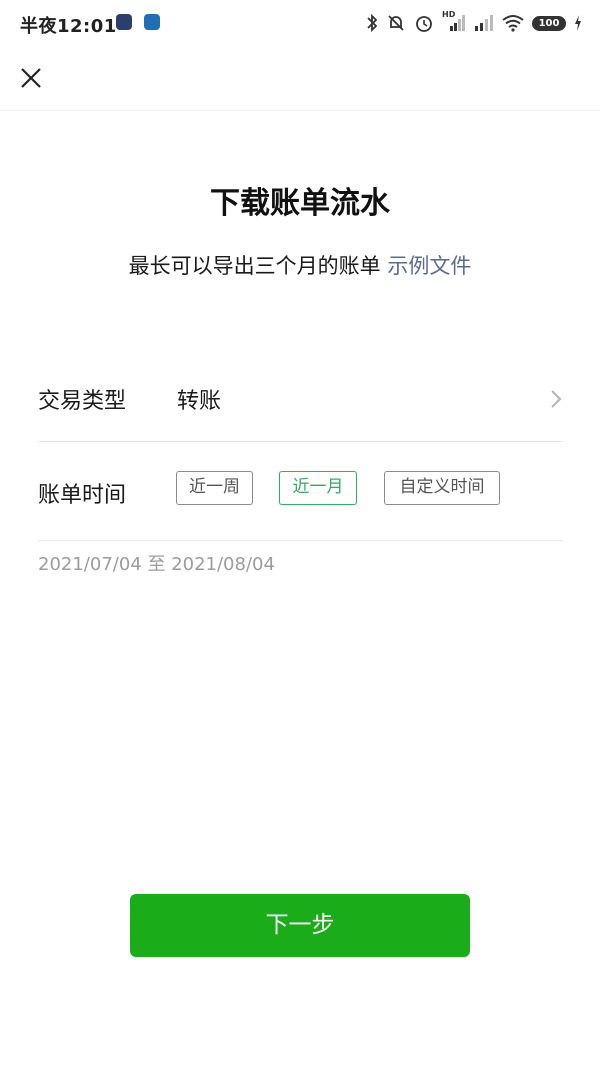  Describe the element at coordinates (199, 401) in the screenshot. I see `transaction-type-value: 转账` at that location.